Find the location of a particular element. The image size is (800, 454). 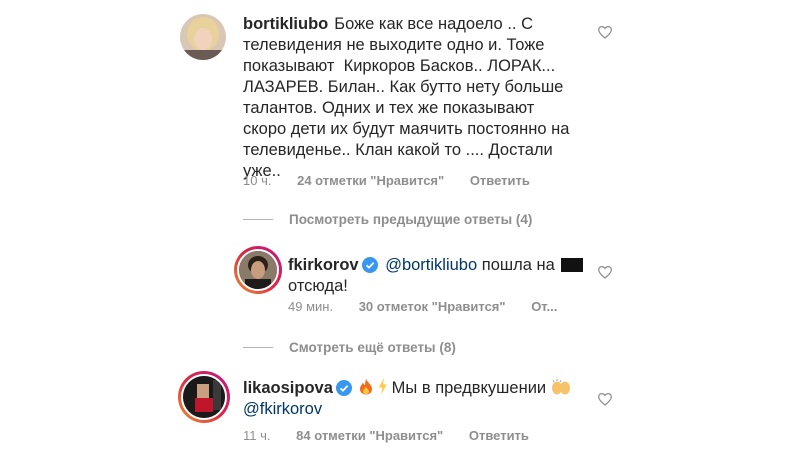

likes-count: 30 отметок "Нравится" is located at coordinates (432, 306).